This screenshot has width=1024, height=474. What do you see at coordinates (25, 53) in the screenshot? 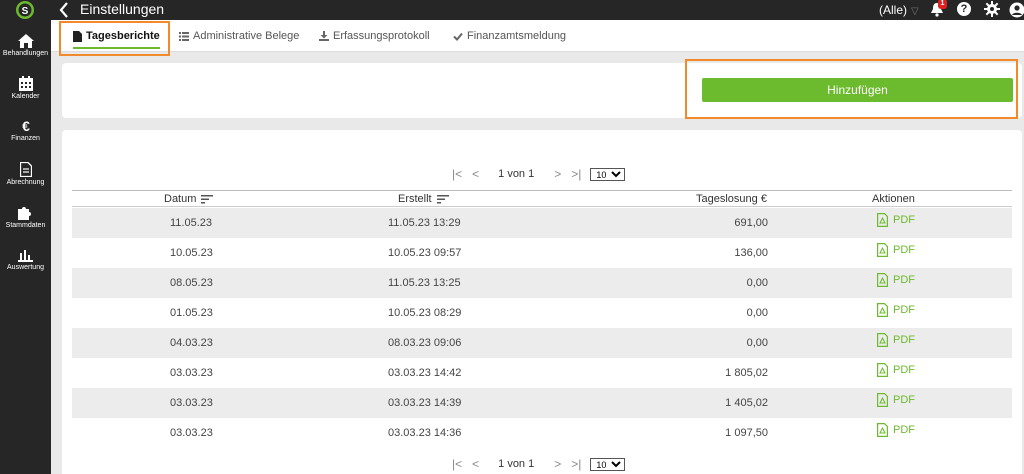
I see `sidebar-item-label: Behandlungen` at bounding box center [25, 53].